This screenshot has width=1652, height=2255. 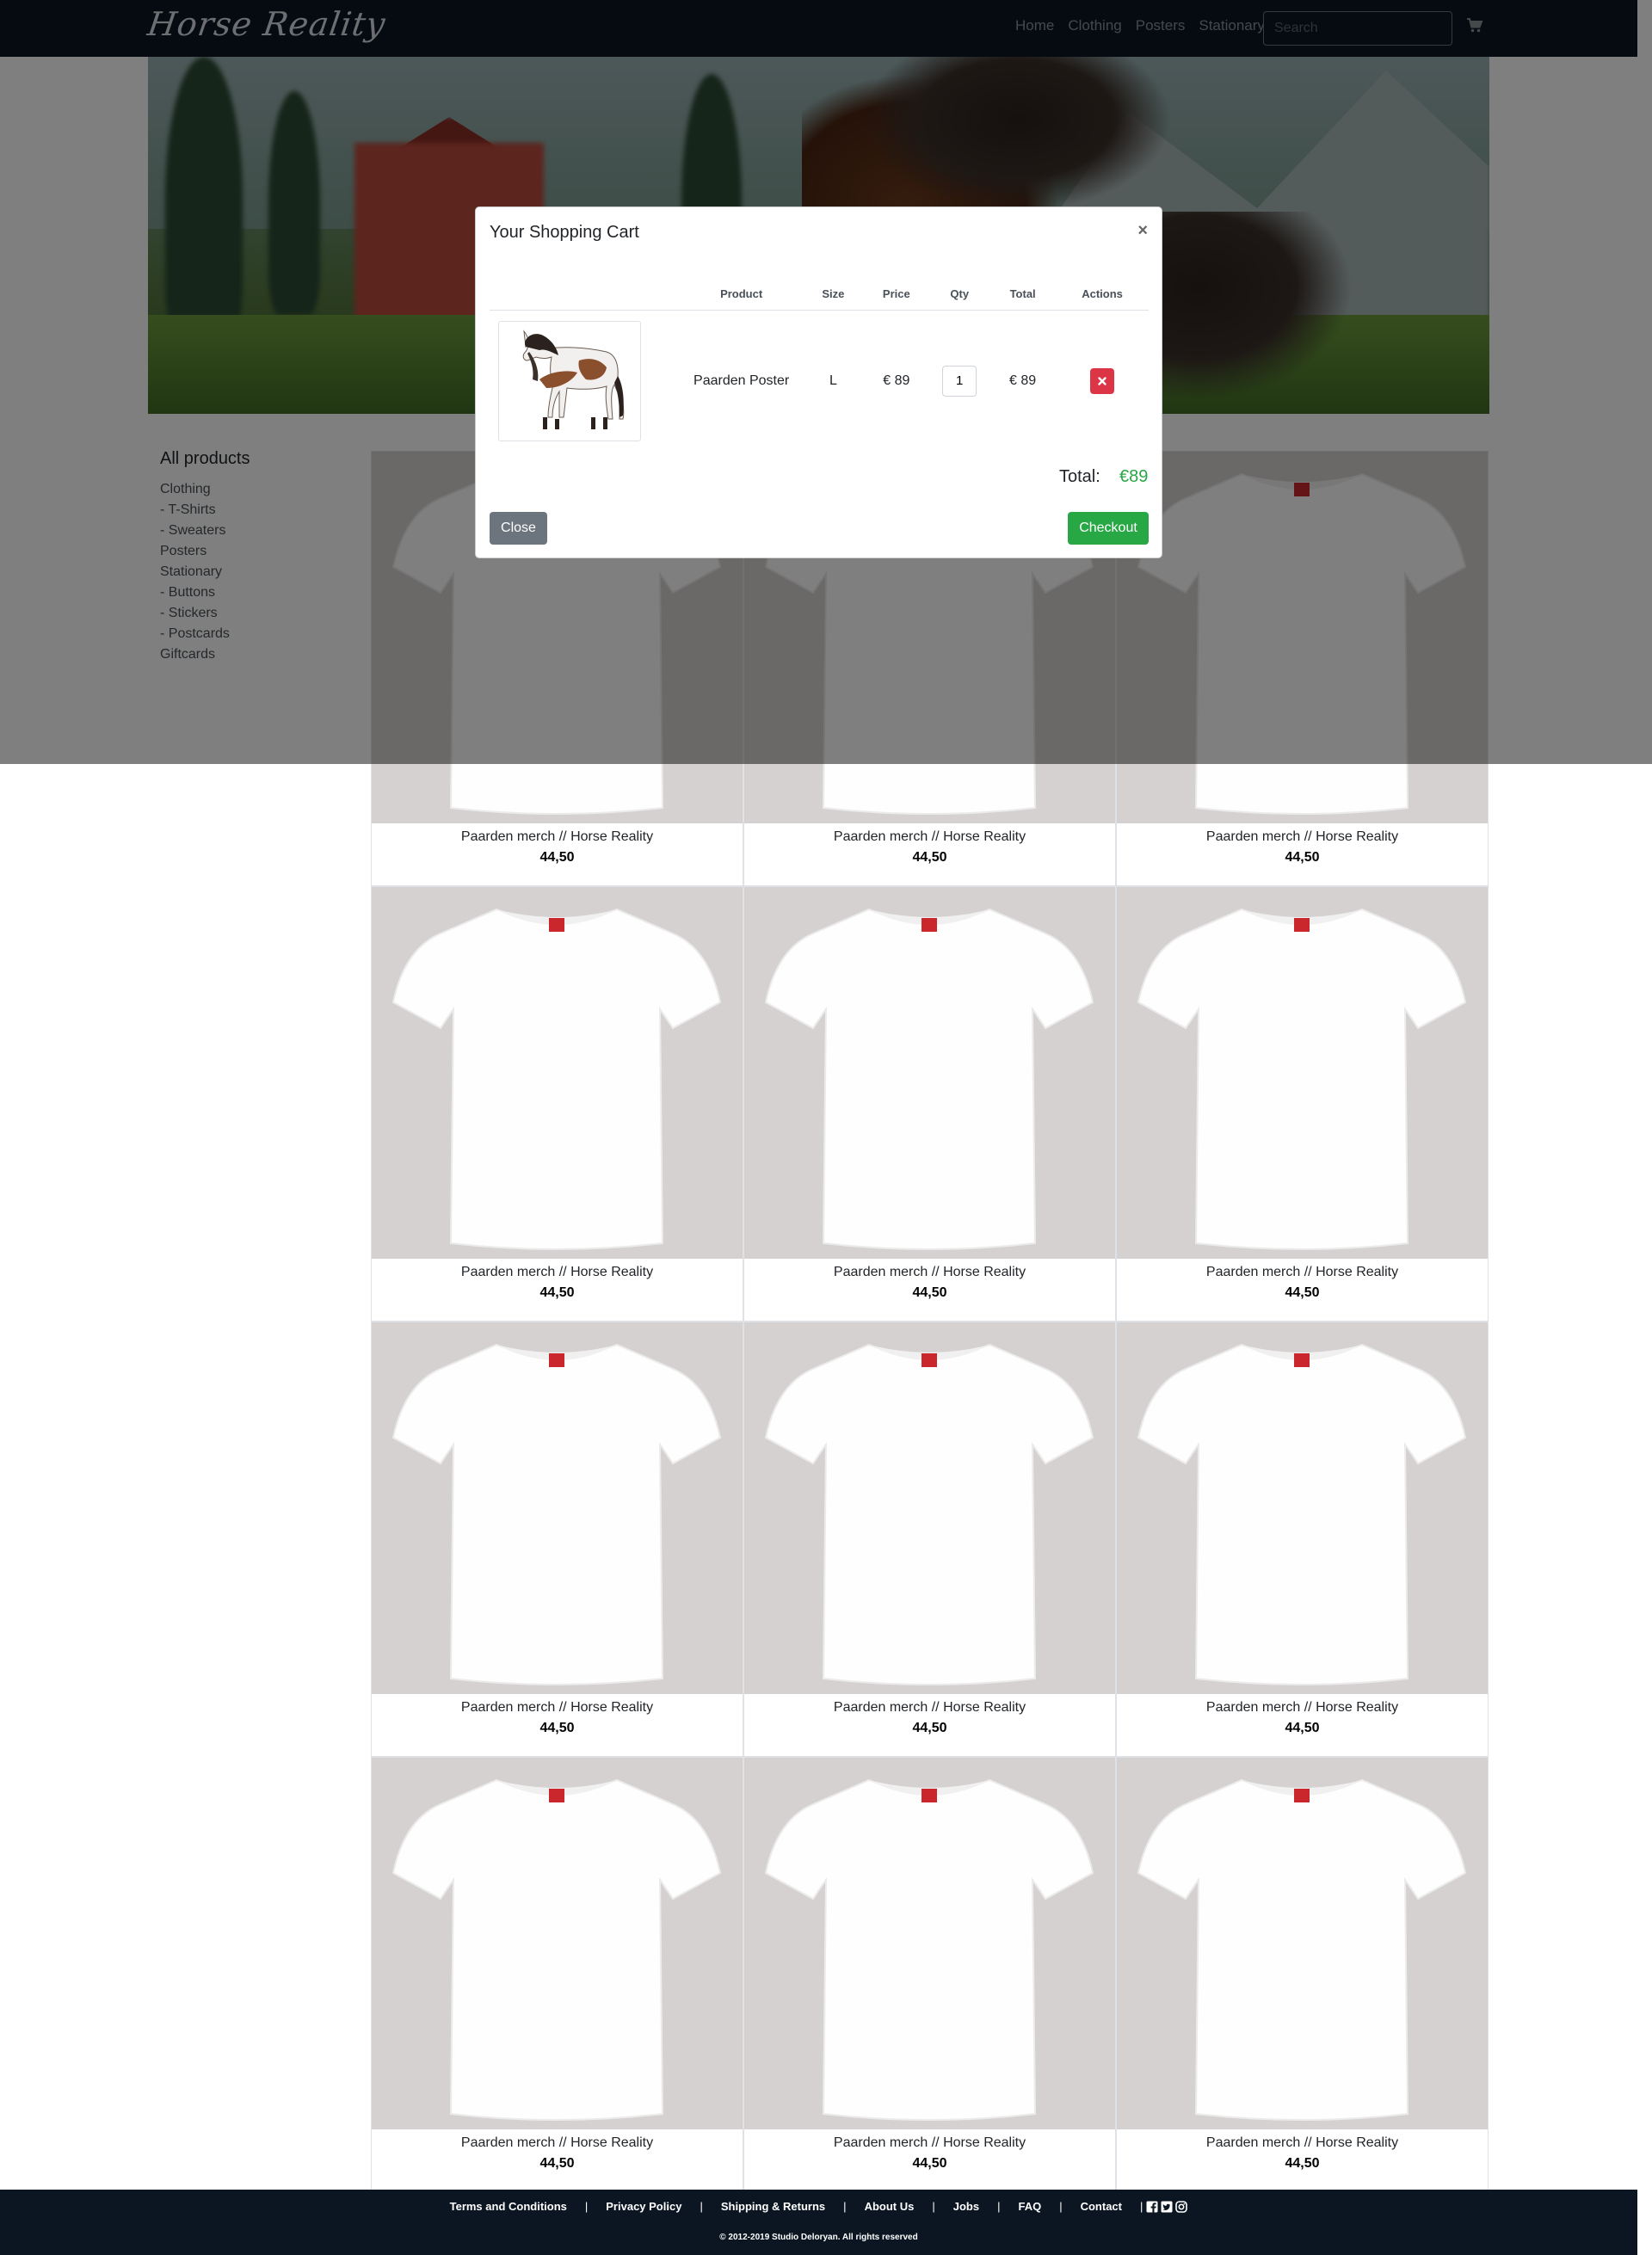 I want to click on twitter-icon, so click(x=1167, y=2207).